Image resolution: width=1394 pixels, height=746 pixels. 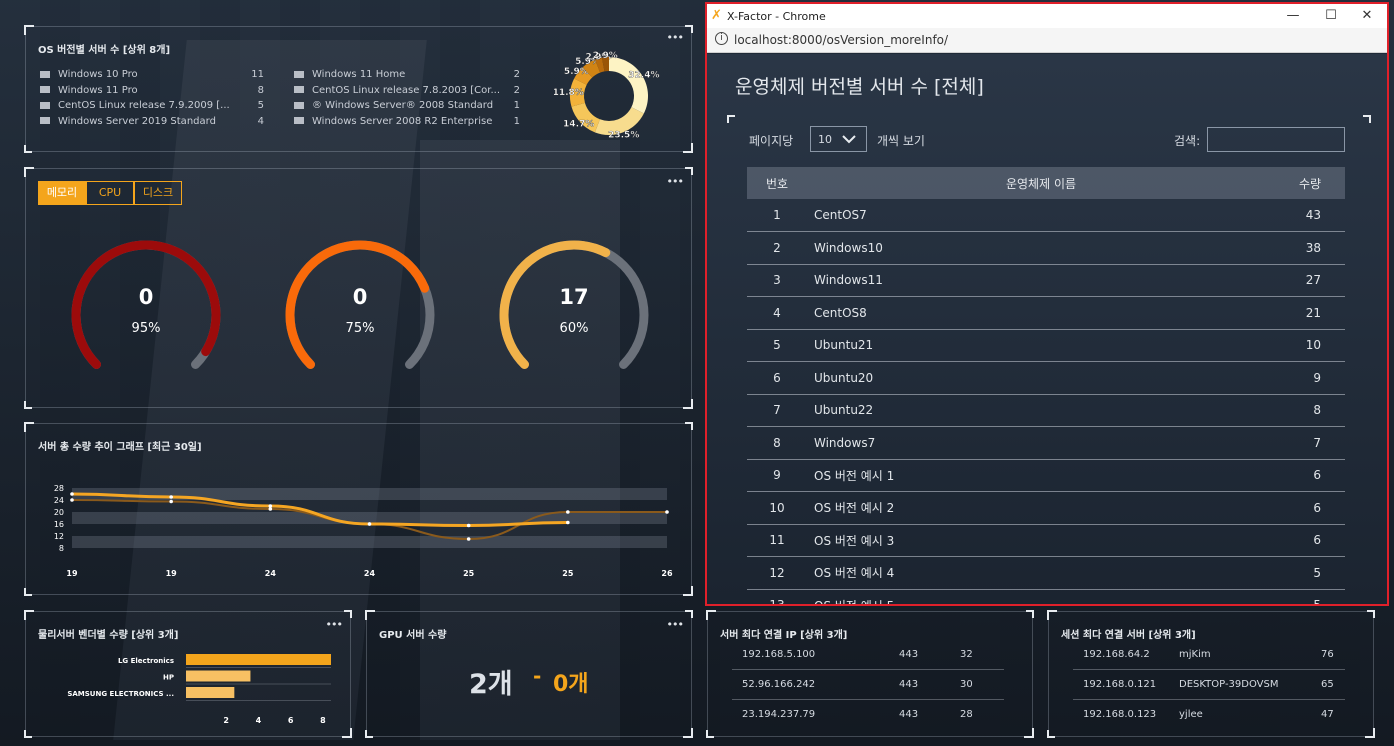 I want to click on bar, so click(x=258, y=659).